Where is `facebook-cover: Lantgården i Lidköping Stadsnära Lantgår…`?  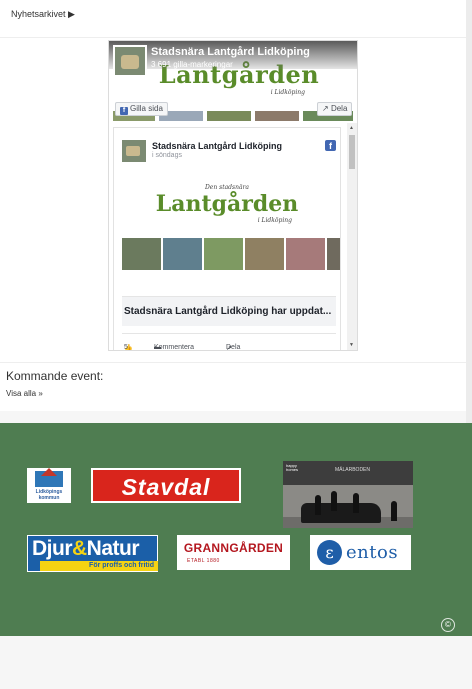
facebook-cover: Lantgården i Lidköping Stadsnära Lantgår… is located at coordinates (233, 81).